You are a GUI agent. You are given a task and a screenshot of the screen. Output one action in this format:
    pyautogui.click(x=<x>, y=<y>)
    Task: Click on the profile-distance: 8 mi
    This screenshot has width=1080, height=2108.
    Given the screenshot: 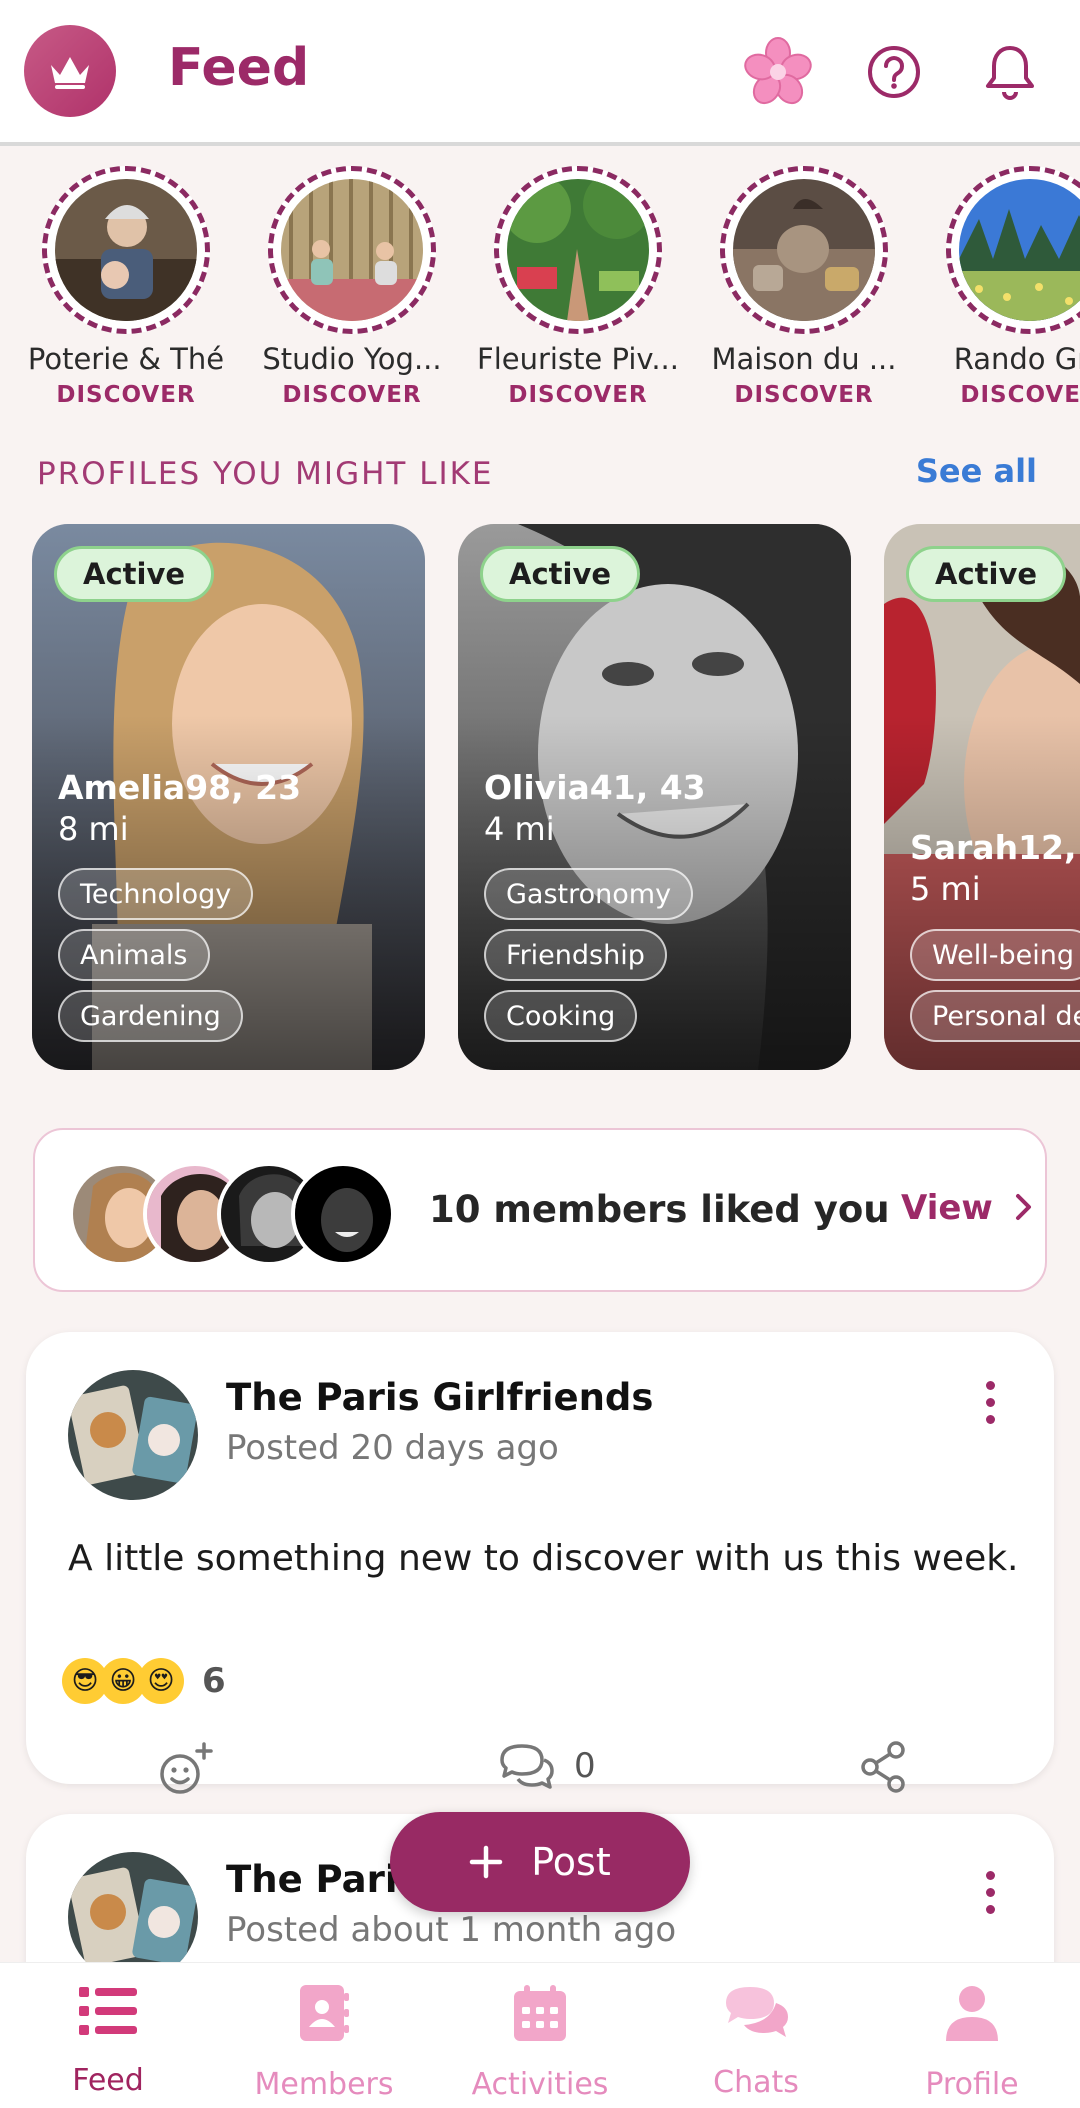 What is the action you would take?
    pyautogui.click(x=93, y=829)
    